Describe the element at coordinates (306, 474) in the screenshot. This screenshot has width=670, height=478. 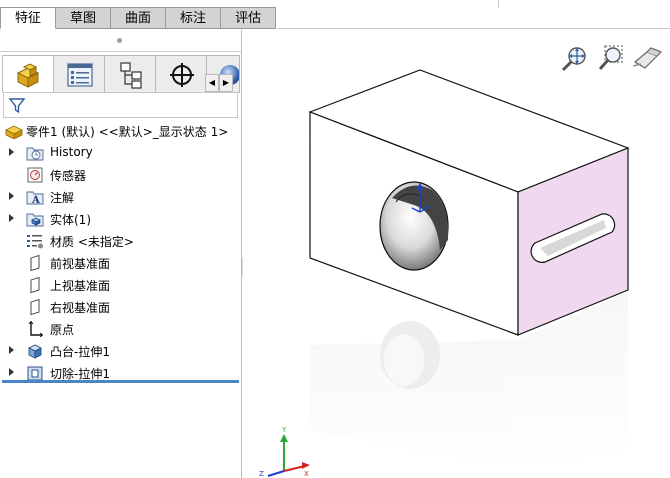
I see `svg-text: X` at that location.